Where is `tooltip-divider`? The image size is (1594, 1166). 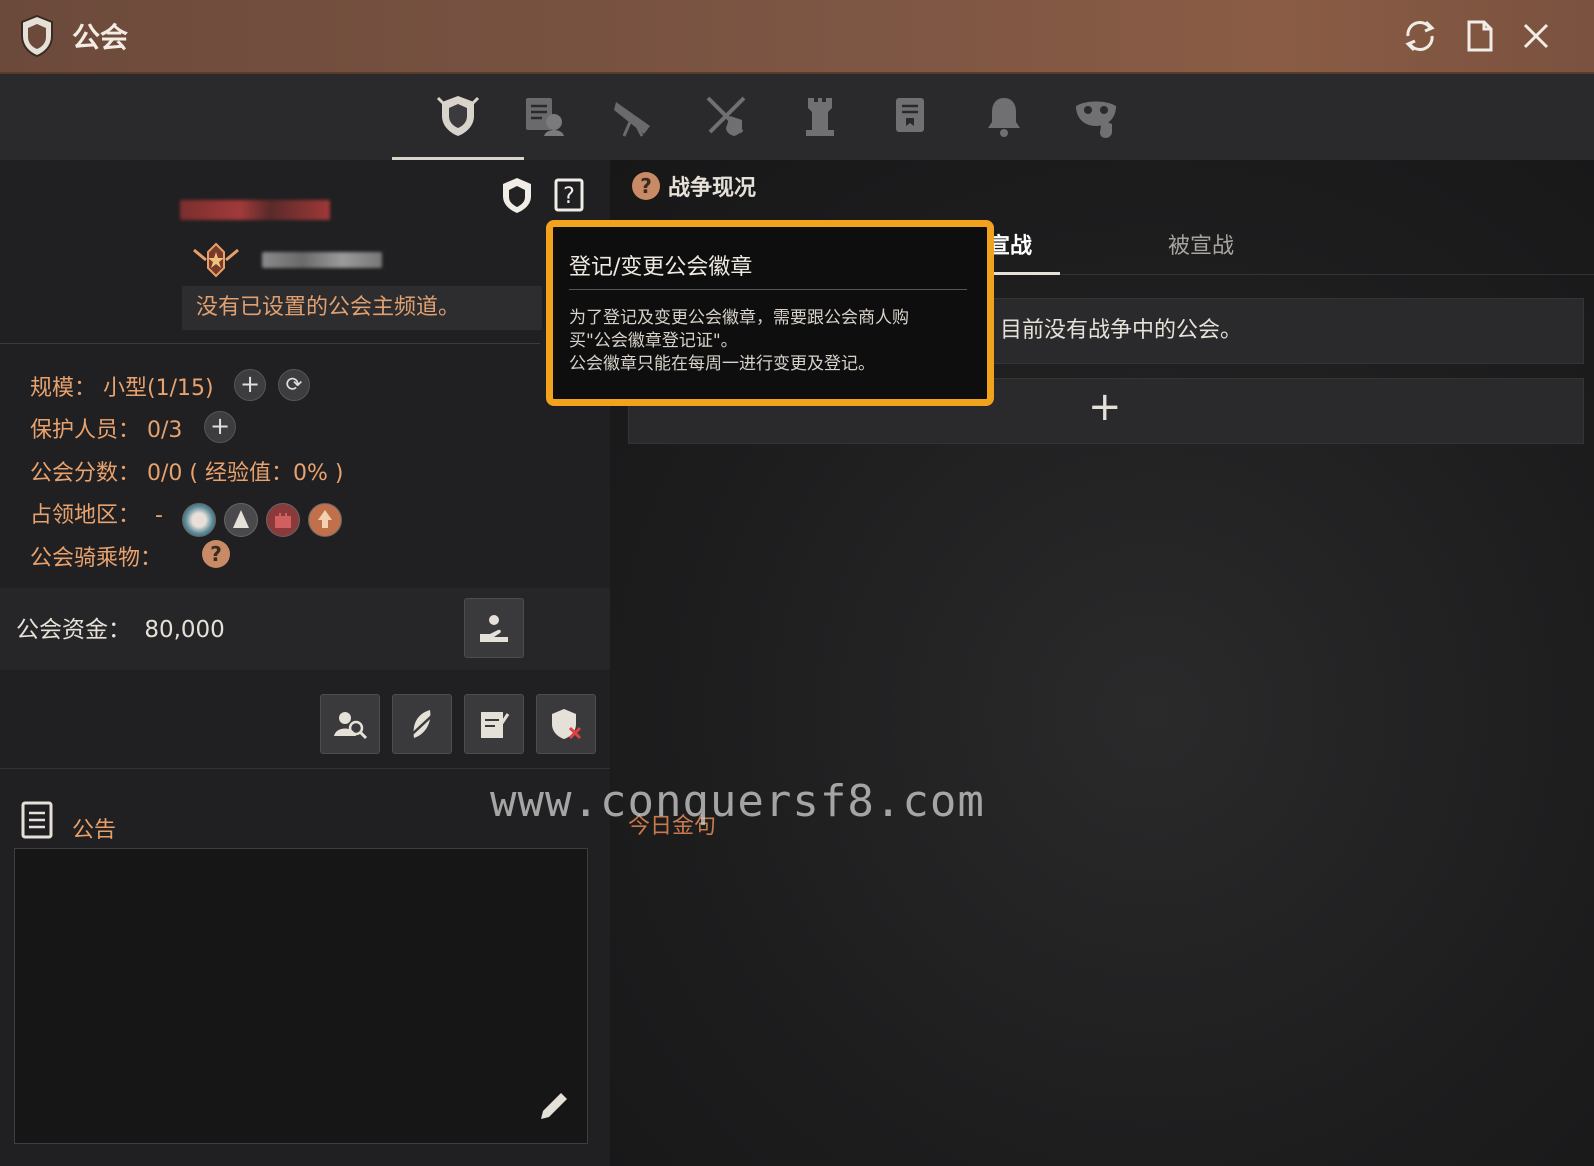 tooltip-divider is located at coordinates (768, 289).